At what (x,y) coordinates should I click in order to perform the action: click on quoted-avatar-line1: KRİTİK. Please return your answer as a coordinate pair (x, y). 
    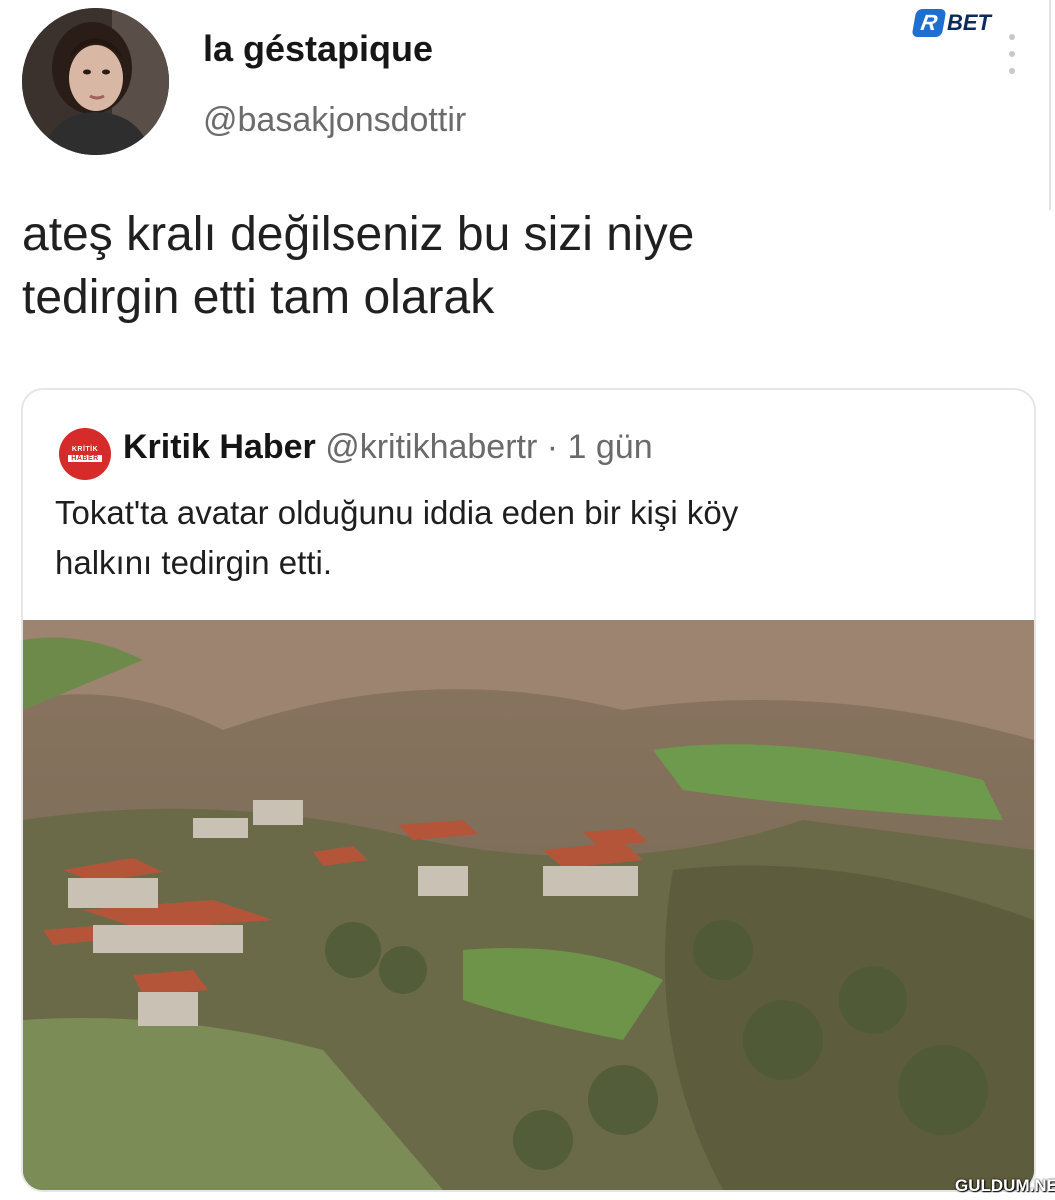
    Looking at the image, I should click on (85, 449).